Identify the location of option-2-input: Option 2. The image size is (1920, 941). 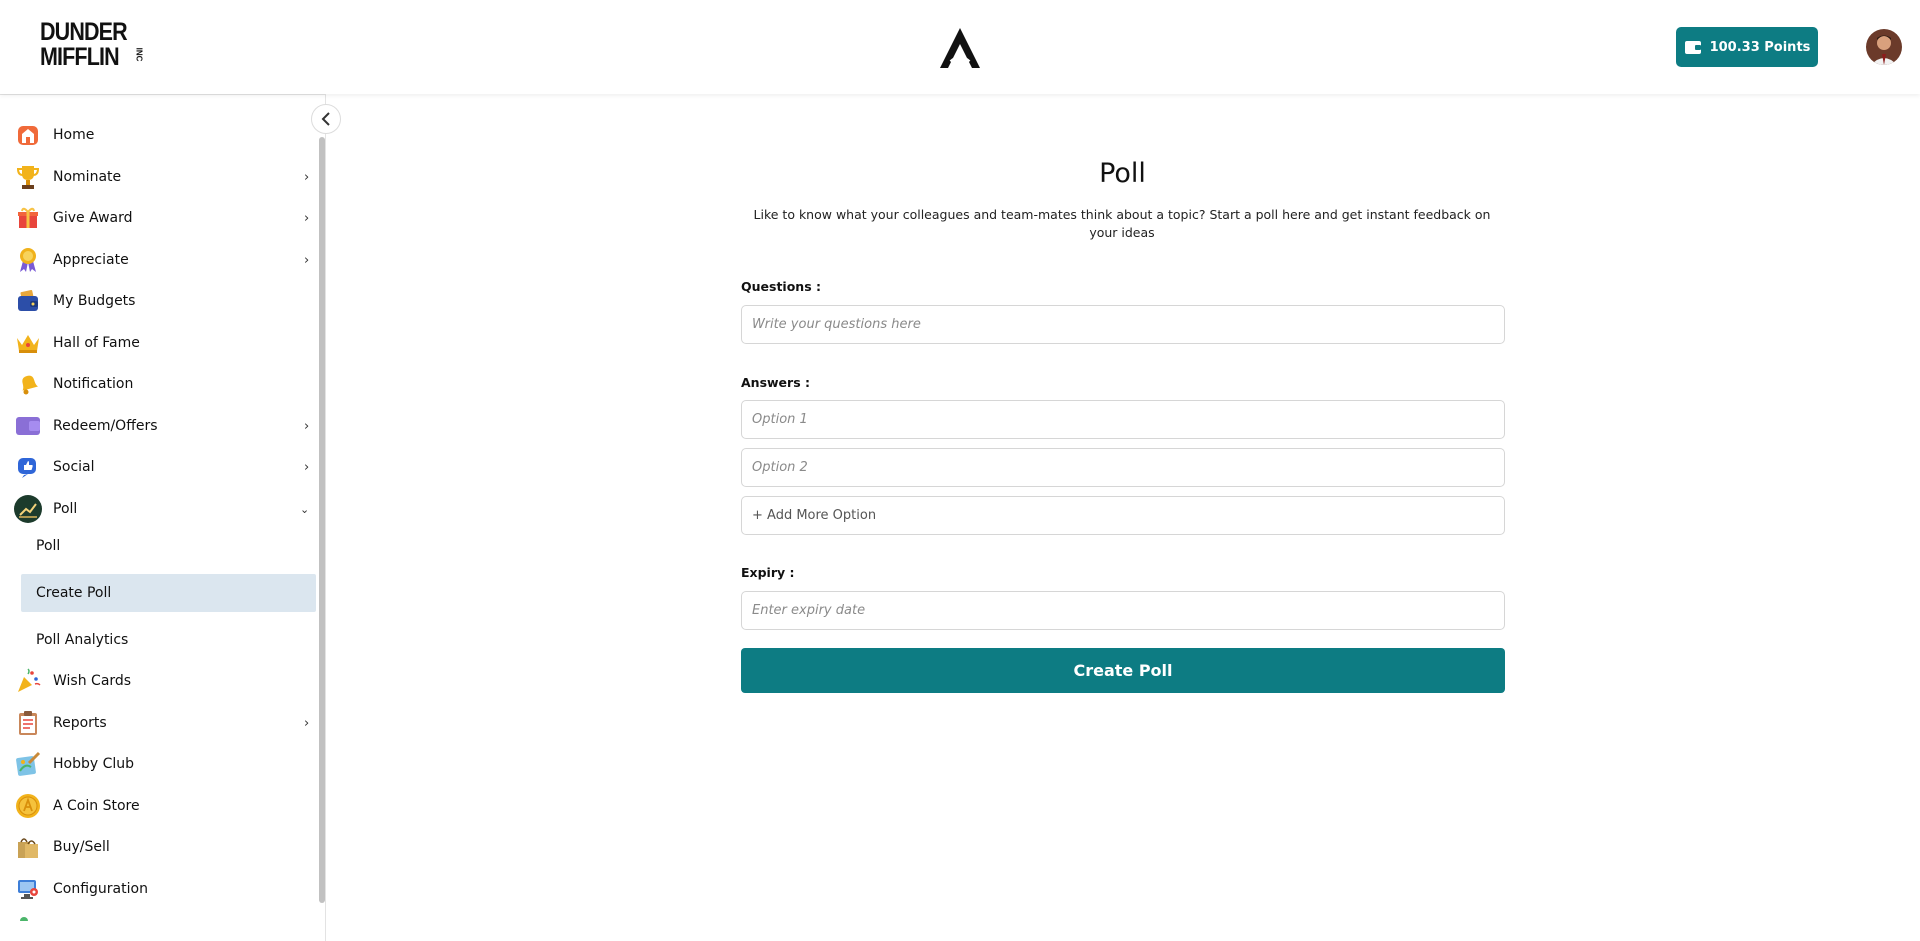
(1123, 467).